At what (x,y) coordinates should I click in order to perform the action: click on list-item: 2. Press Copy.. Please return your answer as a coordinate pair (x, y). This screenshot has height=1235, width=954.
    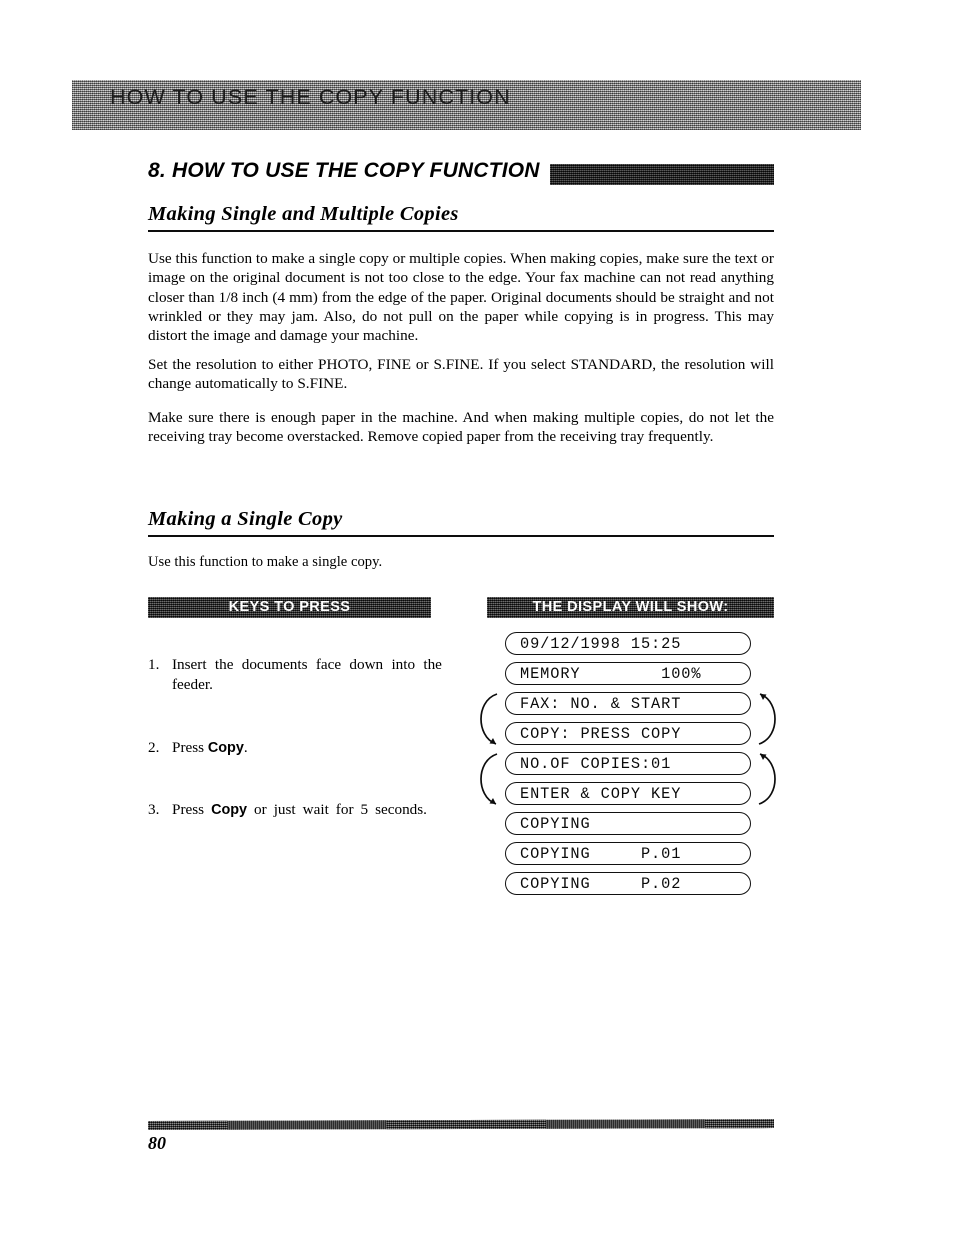
    Looking at the image, I should click on (298, 748).